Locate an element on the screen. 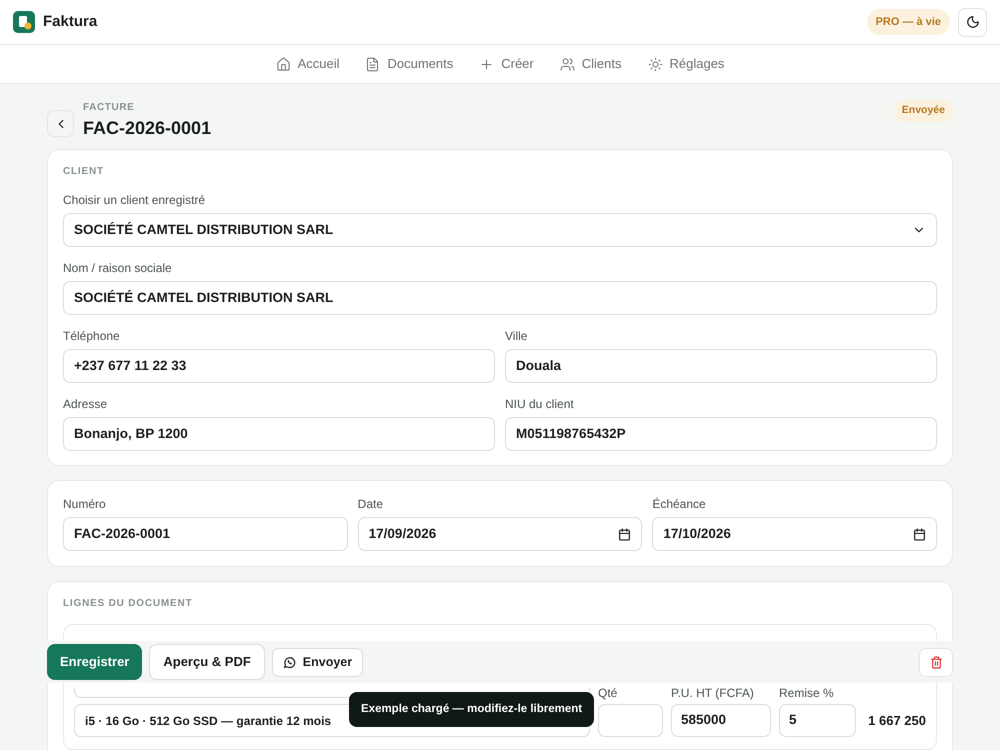 The image size is (1000, 750). delete-button is located at coordinates (936, 662).